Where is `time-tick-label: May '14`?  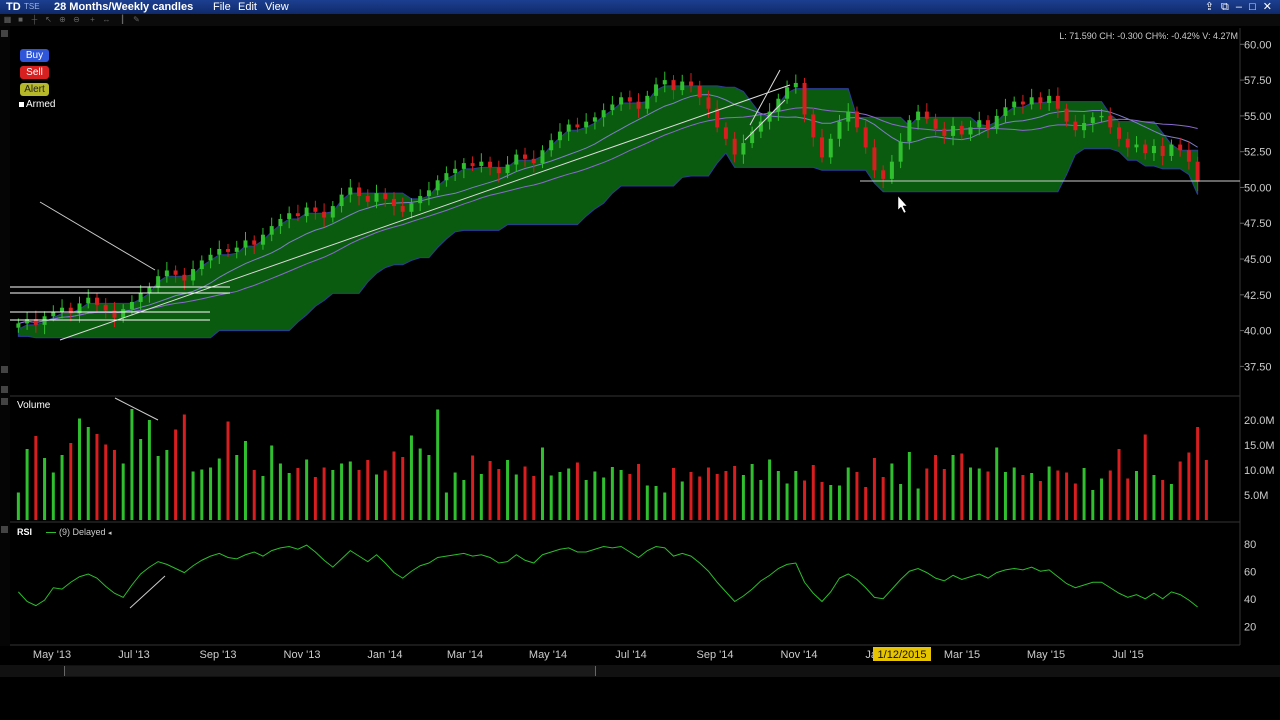 time-tick-label: May '14 is located at coordinates (548, 655).